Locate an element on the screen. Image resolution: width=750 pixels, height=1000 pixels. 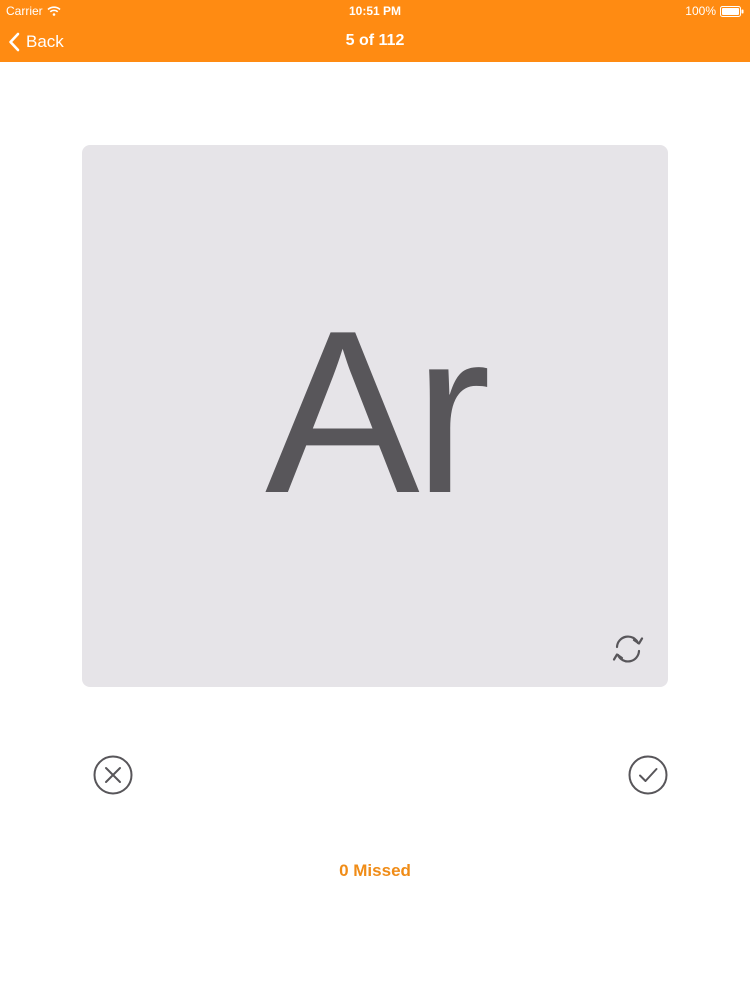
missed-count: 0 Missed is located at coordinates (375, 870).